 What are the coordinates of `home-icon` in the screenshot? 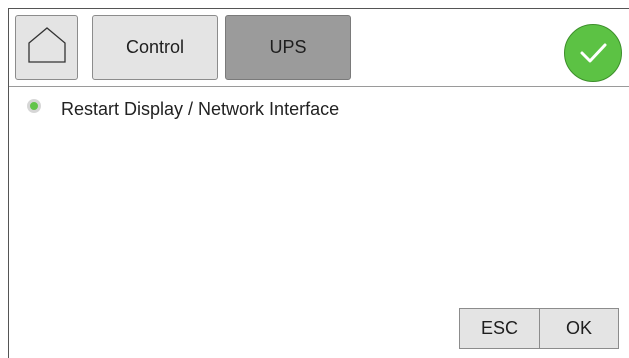 It's located at (47, 47).